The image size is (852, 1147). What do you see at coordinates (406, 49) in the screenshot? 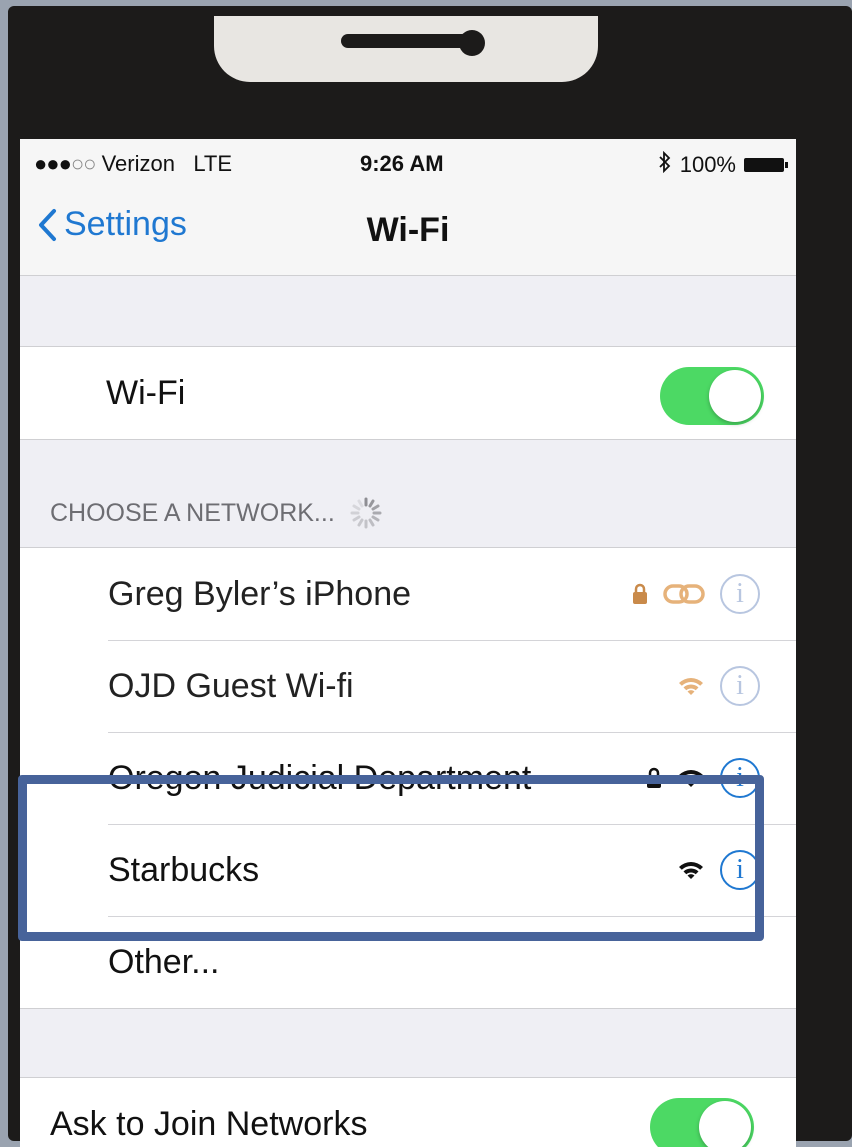
I see `earpiece` at bounding box center [406, 49].